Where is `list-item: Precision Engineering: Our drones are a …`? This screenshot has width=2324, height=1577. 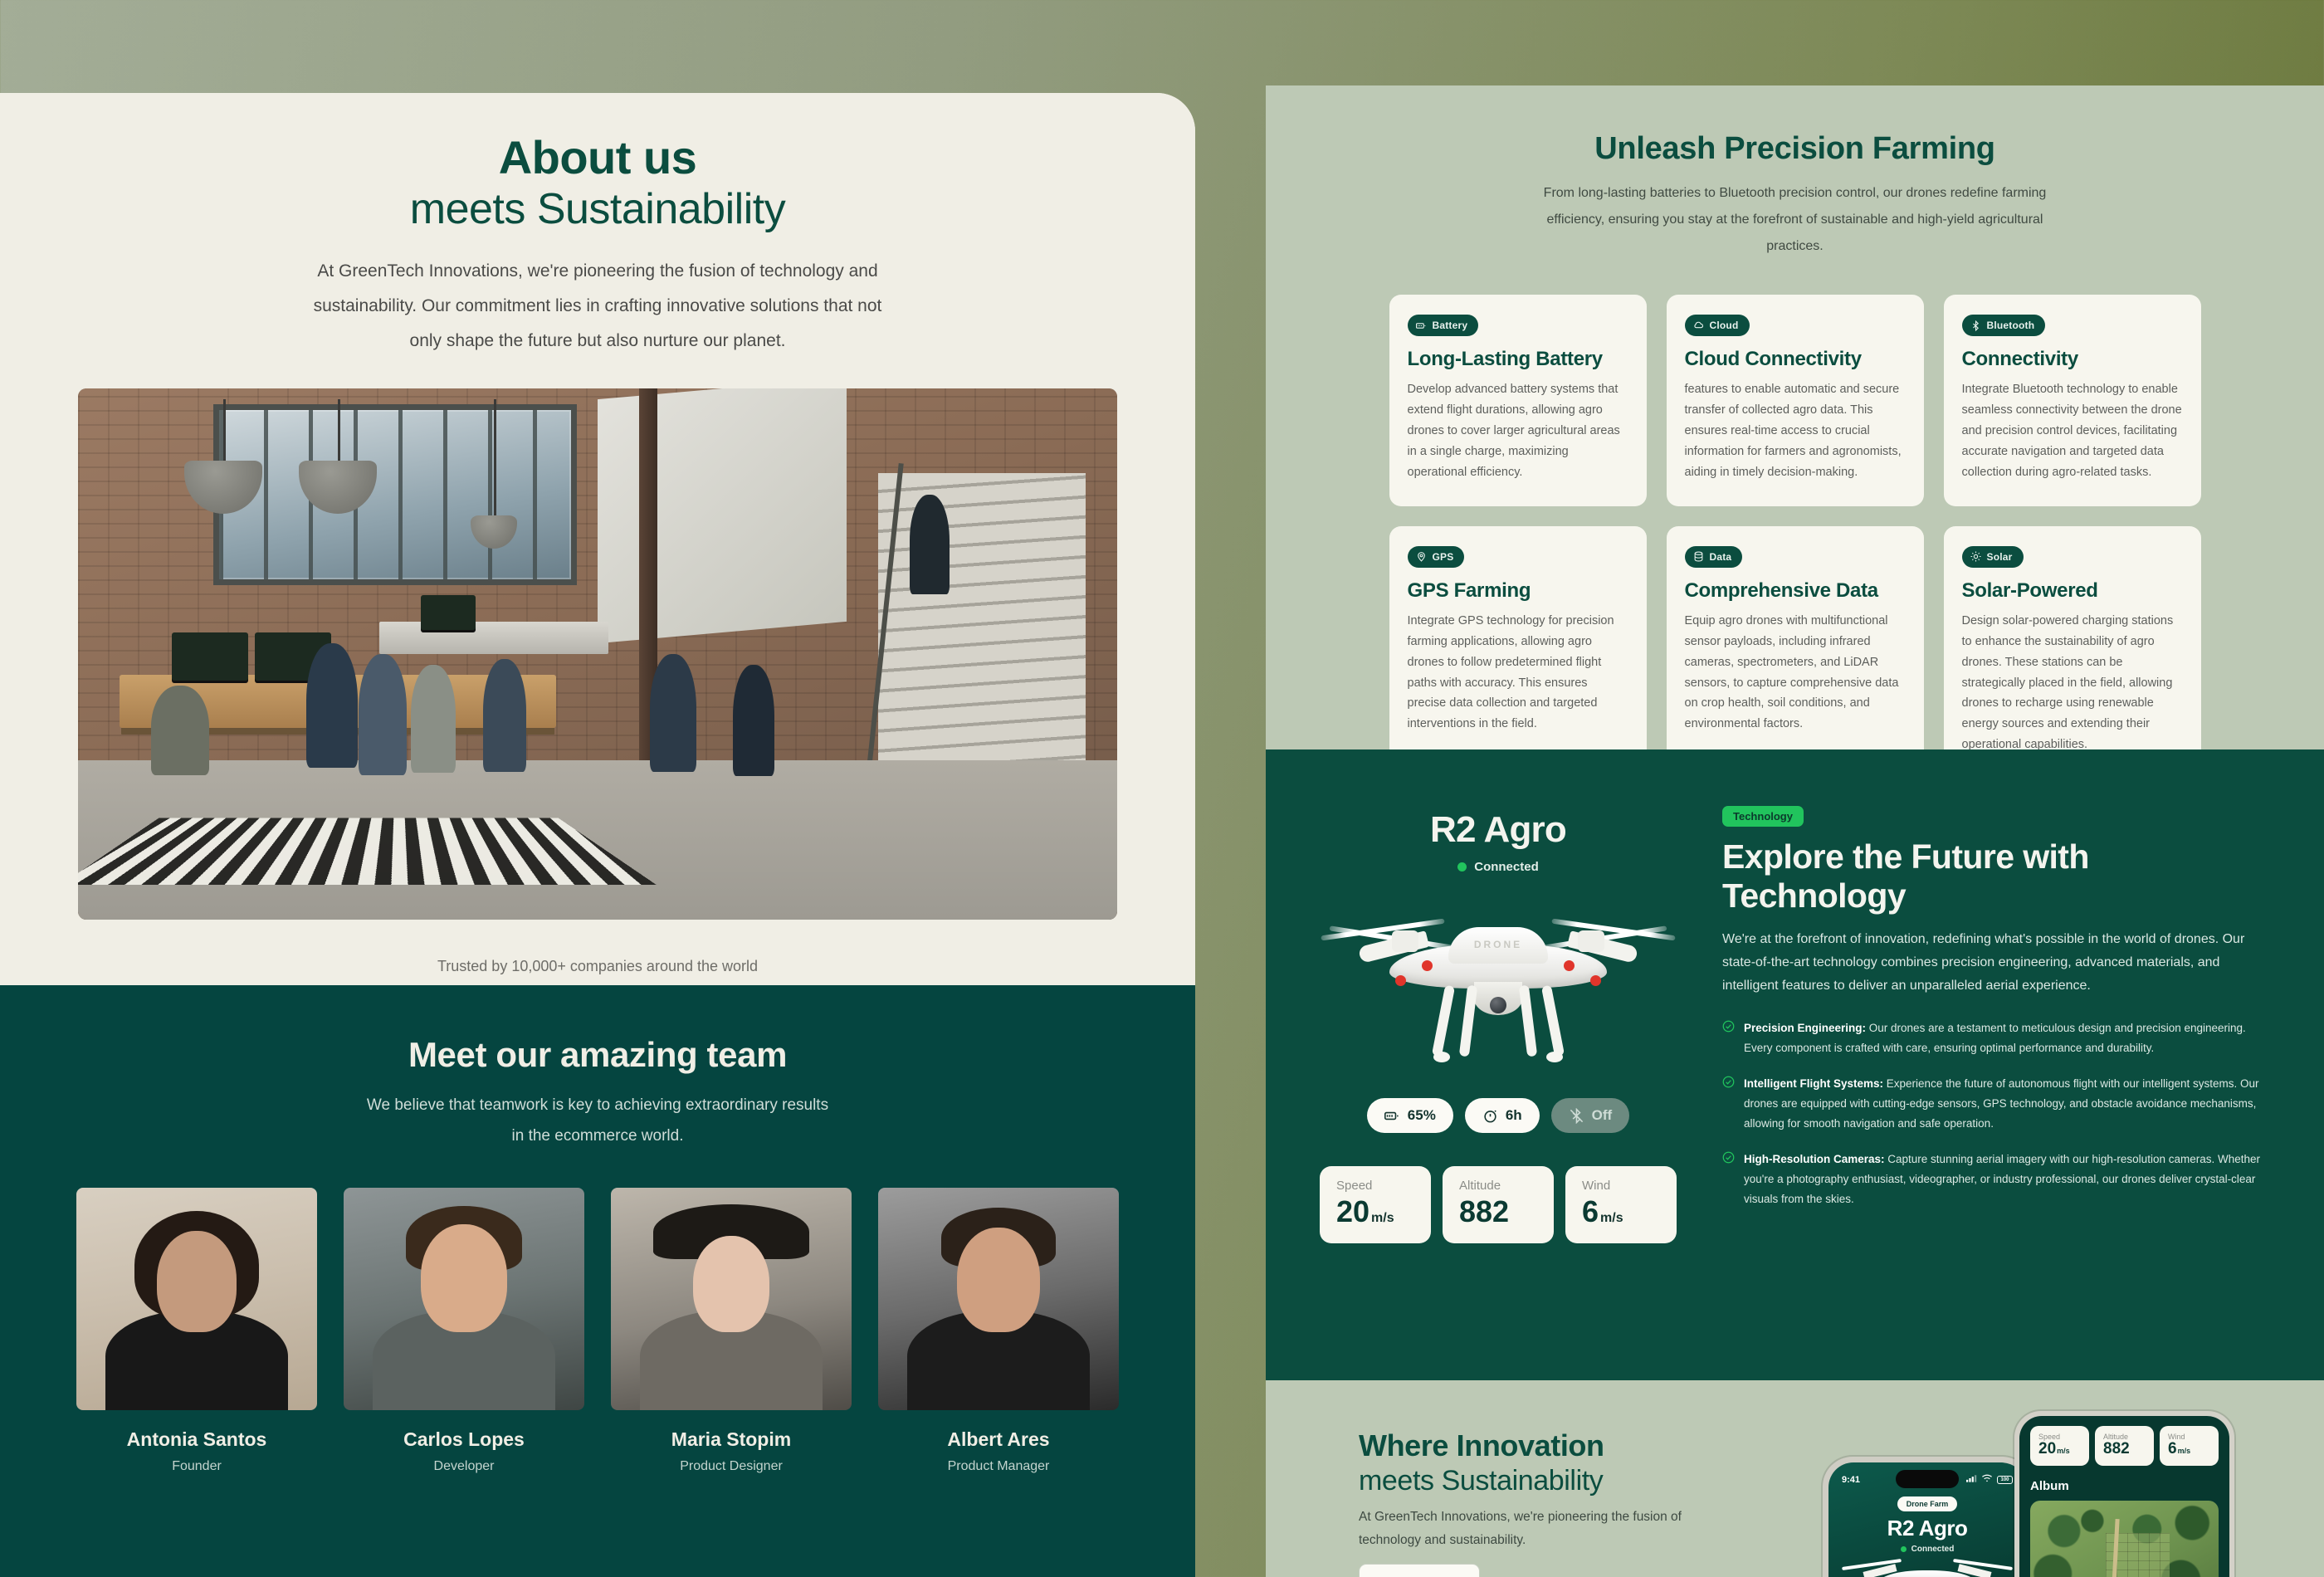 list-item: Precision Engineering: Our drones are a … is located at coordinates (1998, 1038).